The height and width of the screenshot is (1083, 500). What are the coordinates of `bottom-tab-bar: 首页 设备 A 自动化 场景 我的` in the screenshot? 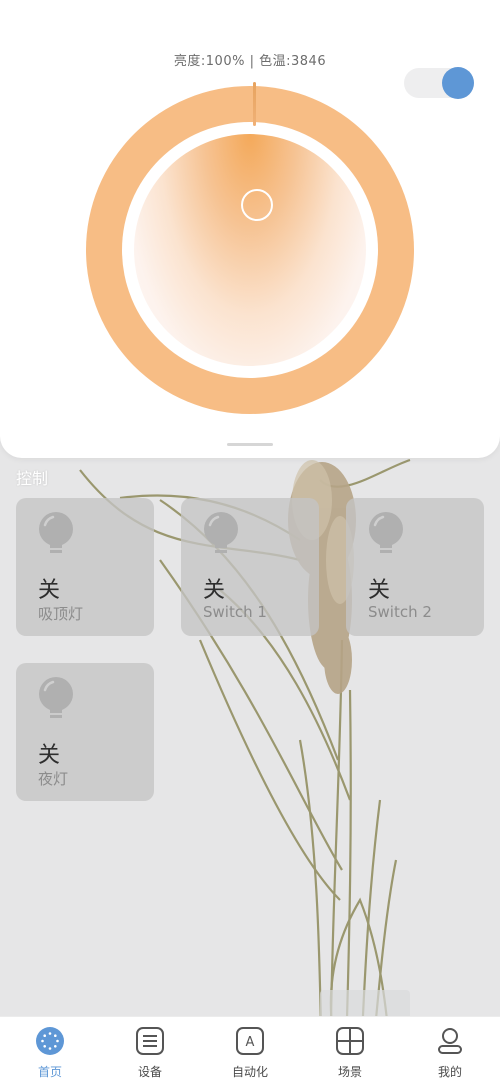 It's located at (250, 1049).